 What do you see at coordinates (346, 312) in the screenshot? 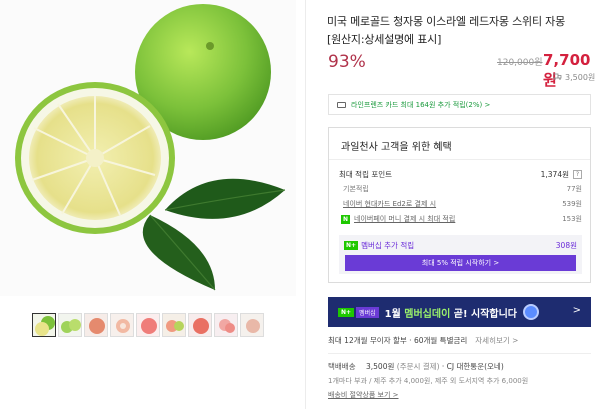
I see `nplus-badge: N+` at bounding box center [346, 312].